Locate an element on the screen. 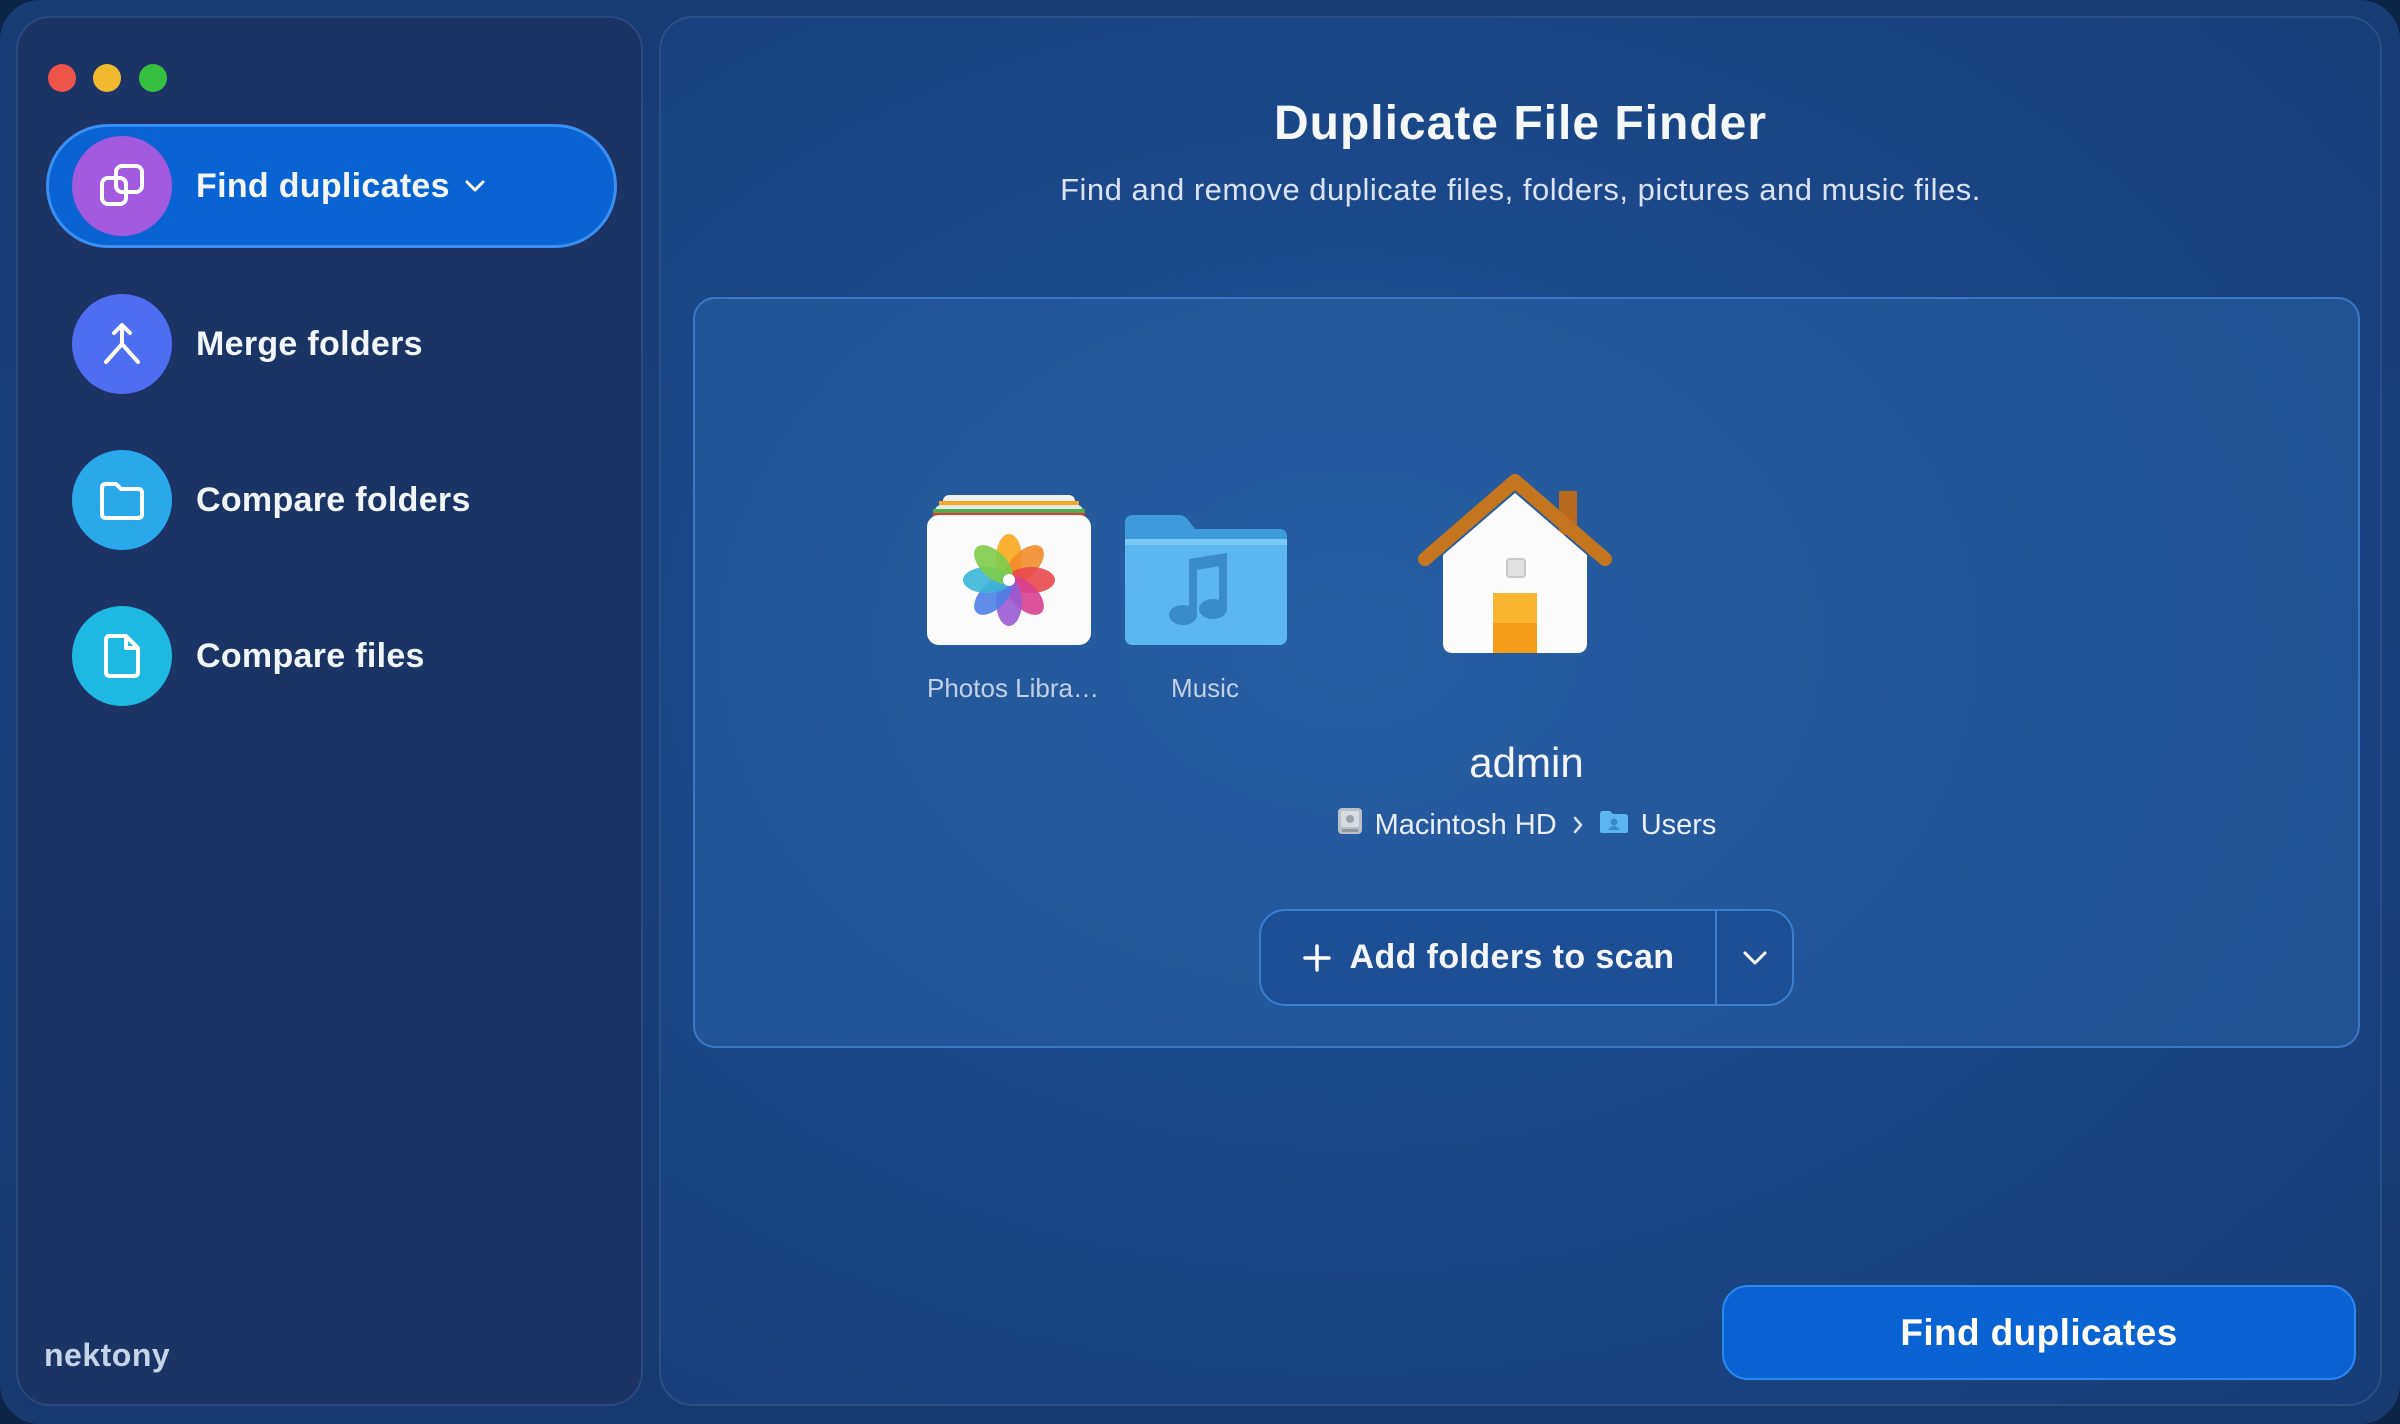 This screenshot has height=1424, width=2400. add-folders-dropdown-button is located at coordinates (1754, 957).